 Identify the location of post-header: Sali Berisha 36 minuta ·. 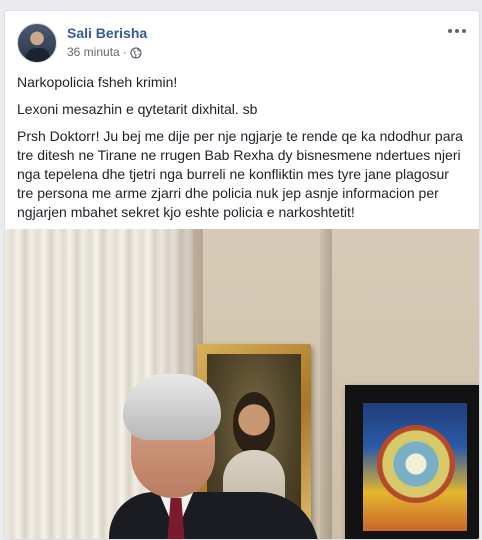
(243, 43).